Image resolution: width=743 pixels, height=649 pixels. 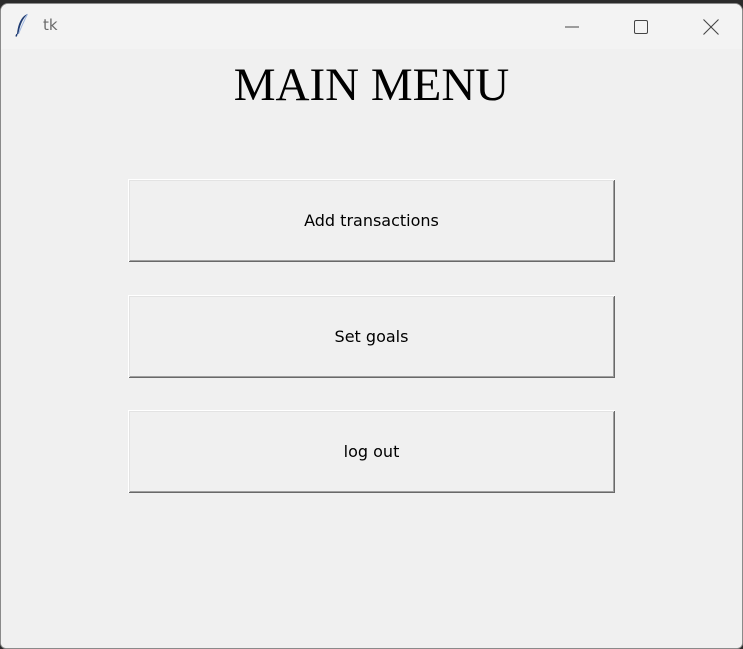 I want to click on minimize-icon, so click(x=572, y=27).